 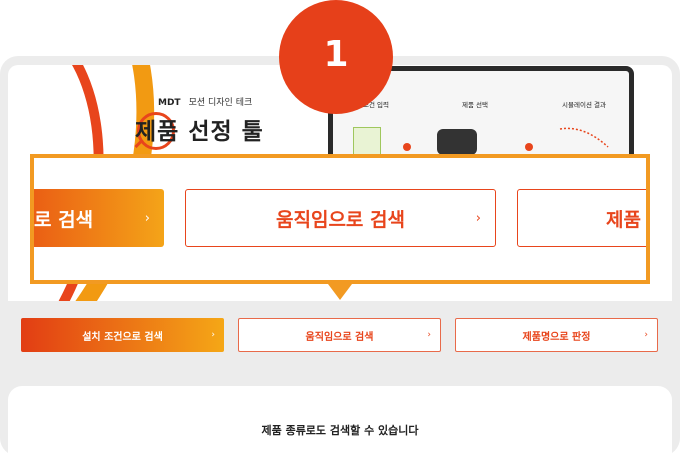 What do you see at coordinates (340, 292) in the screenshot?
I see `callout-pointer` at bounding box center [340, 292].